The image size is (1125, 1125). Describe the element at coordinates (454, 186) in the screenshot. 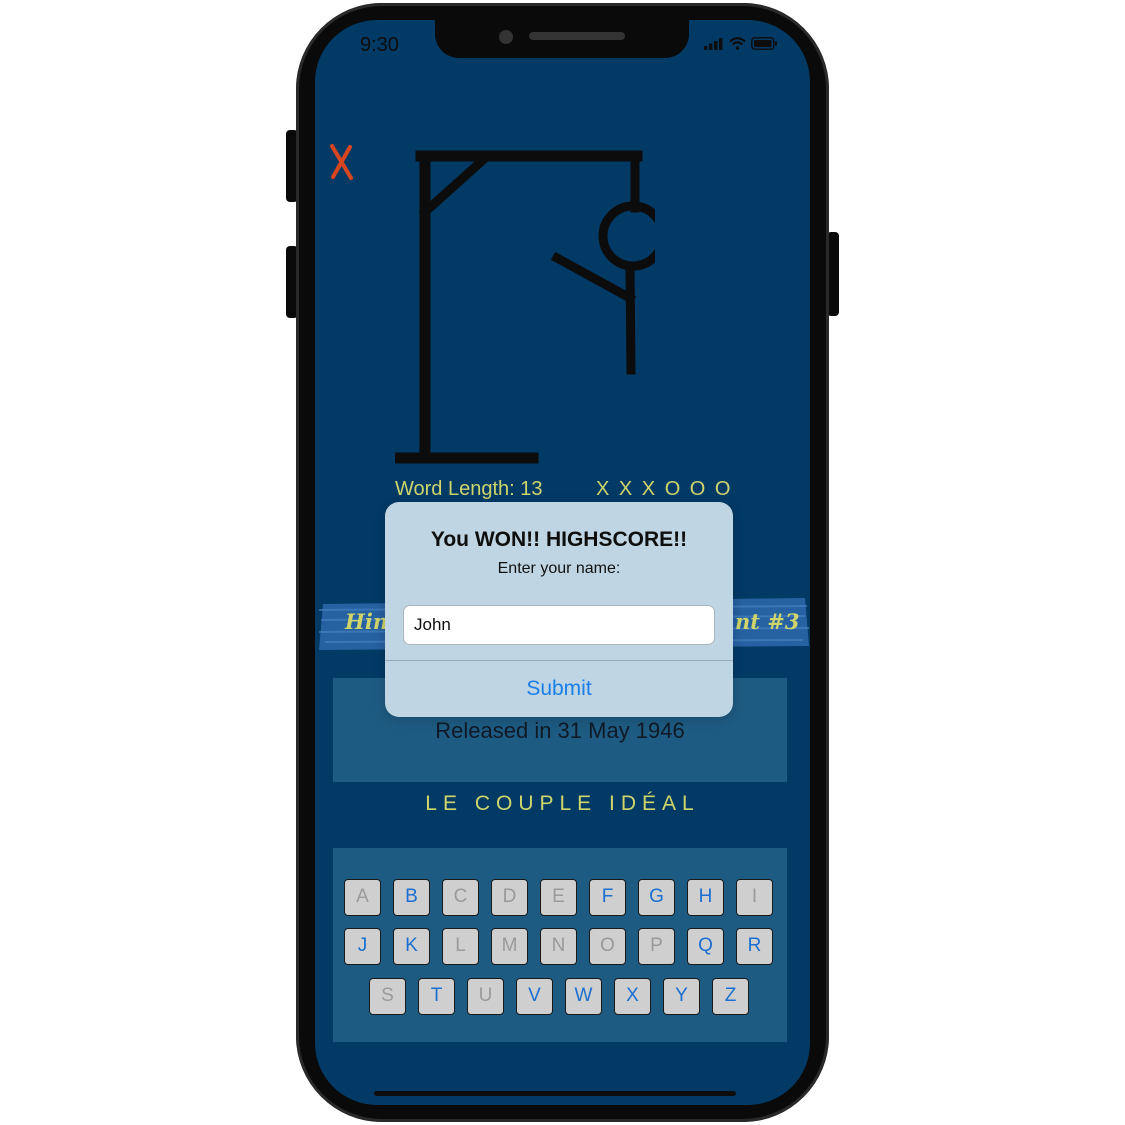

I see `gallows-brace` at that location.